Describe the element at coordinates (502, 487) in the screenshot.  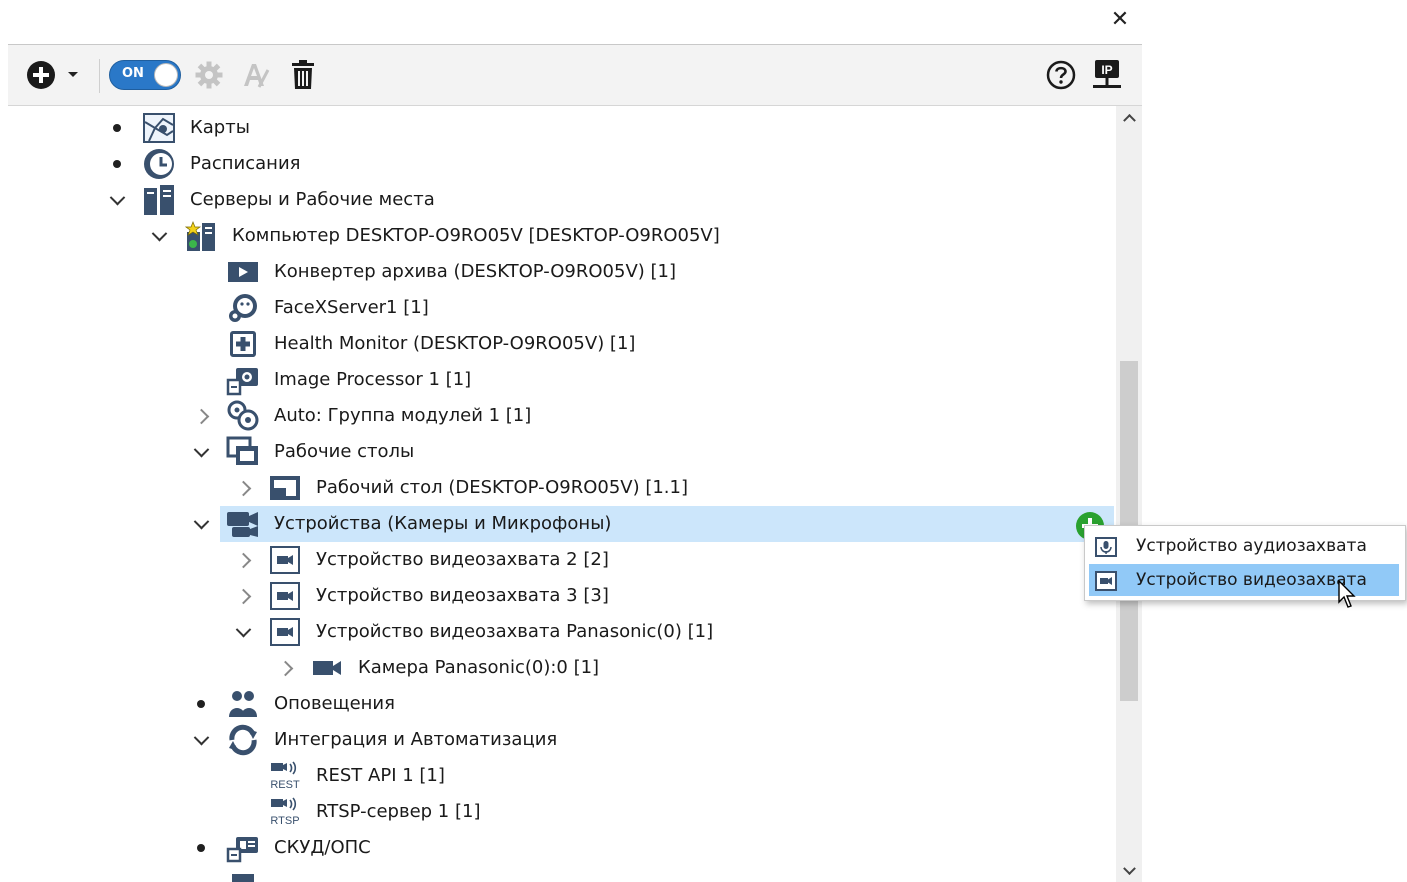
I see `tree-item-label: Рабочий стол (DESKTOP-O9RO05V) [1.1]` at that location.